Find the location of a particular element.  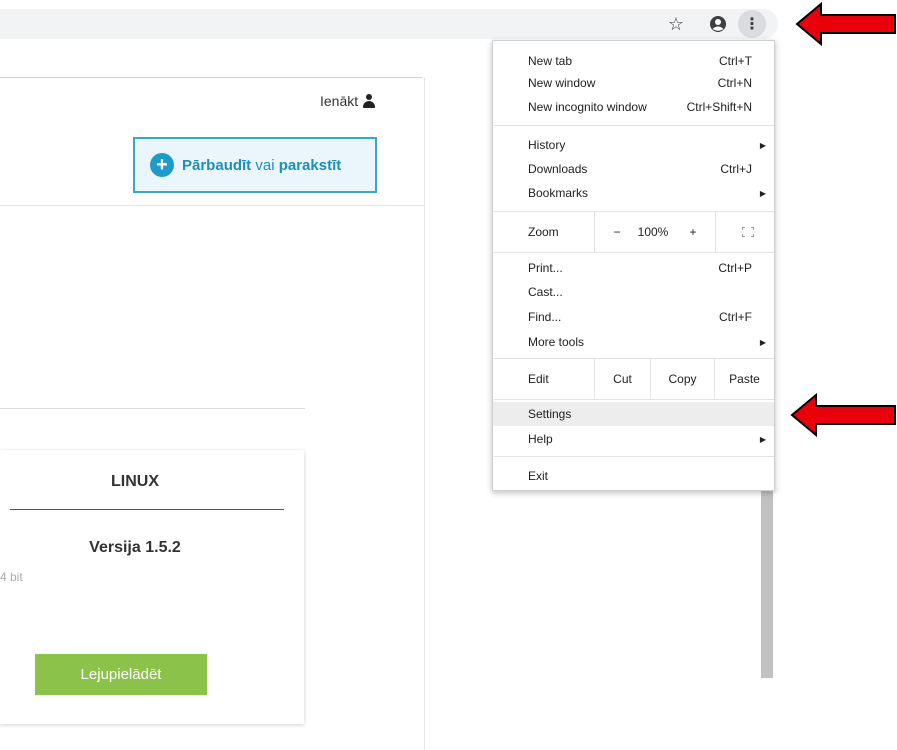

zoom-label: Zoom is located at coordinates (543, 232).